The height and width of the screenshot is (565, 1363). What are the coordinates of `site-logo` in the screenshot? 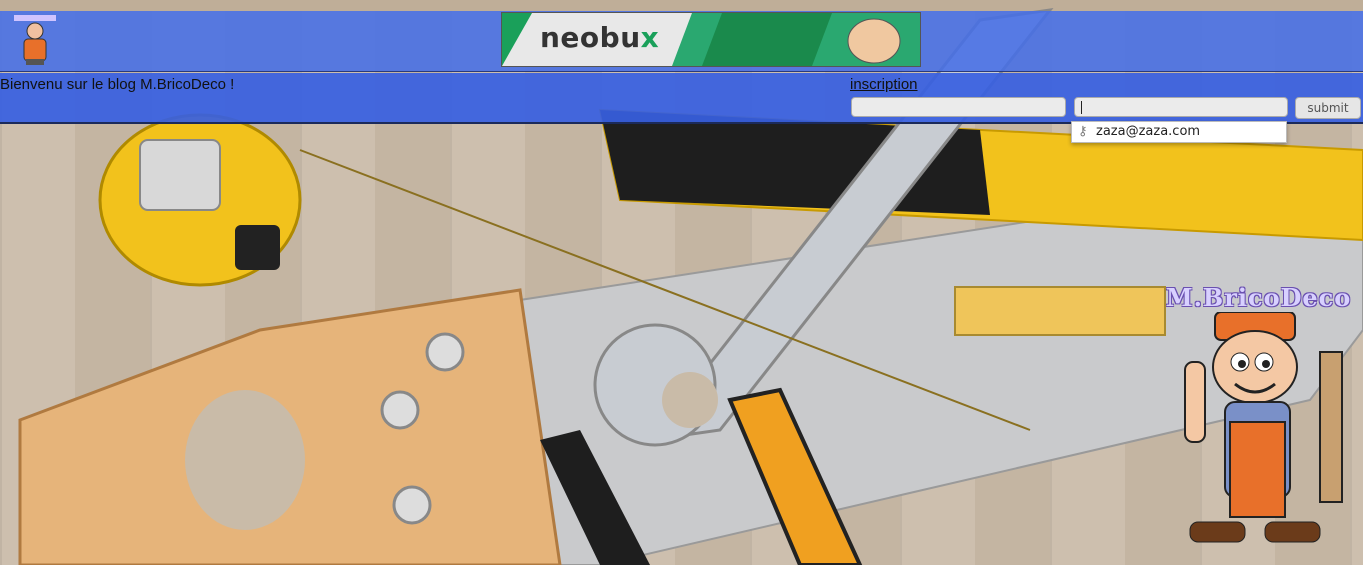 It's located at (35, 40).